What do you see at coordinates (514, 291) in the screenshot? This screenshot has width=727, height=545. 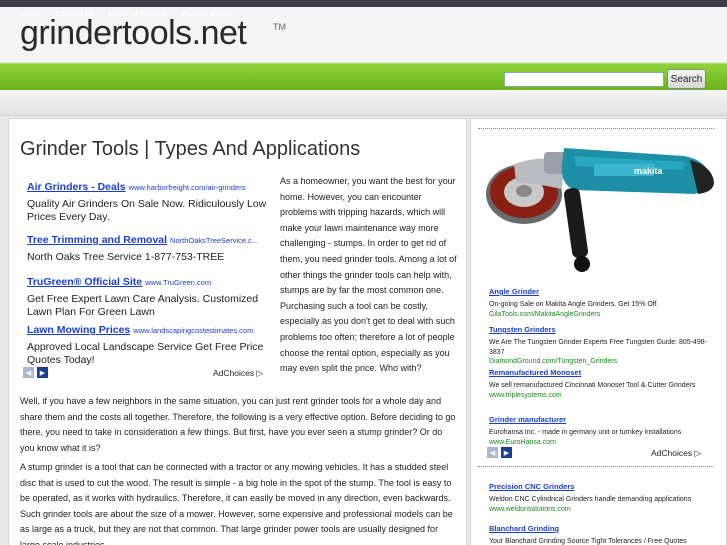 I see `sidebar-ad-title: Angle Grinder` at bounding box center [514, 291].